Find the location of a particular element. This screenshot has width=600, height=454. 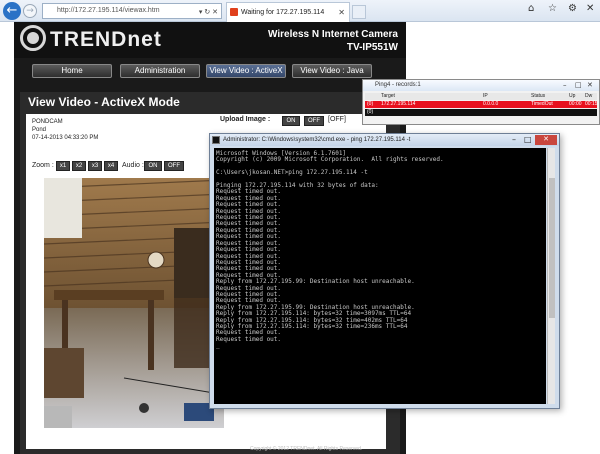

product-name: Wireless N Internet Camera is located at coordinates (333, 34).